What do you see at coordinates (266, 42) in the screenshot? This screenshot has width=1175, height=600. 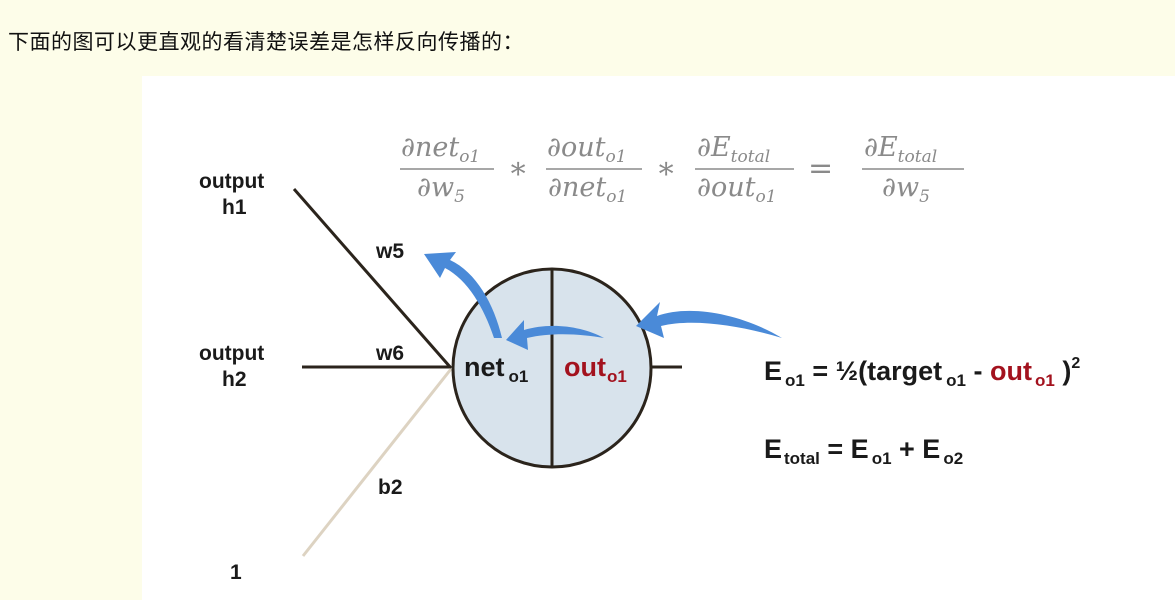 I see `caption-text: 下面的图可以更直观的看清楚误差是怎样反向传播的：` at bounding box center [266, 42].